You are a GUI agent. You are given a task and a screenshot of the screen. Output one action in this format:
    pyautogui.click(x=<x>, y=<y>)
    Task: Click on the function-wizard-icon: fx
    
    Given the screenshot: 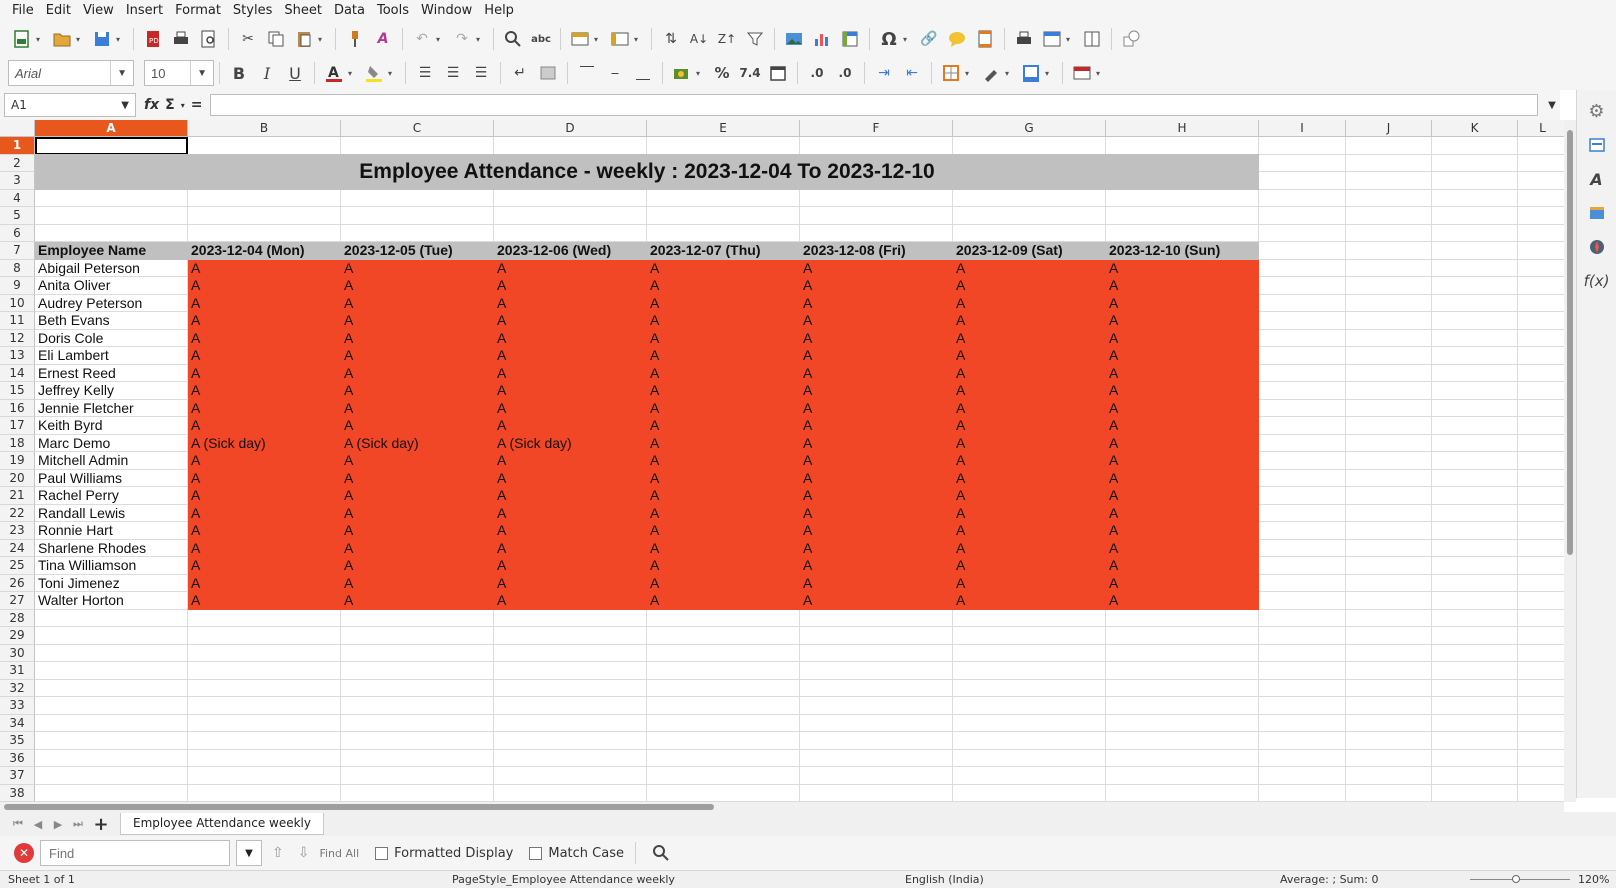 What is the action you would take?
    pyautogui.click(x=151, y=105)
    